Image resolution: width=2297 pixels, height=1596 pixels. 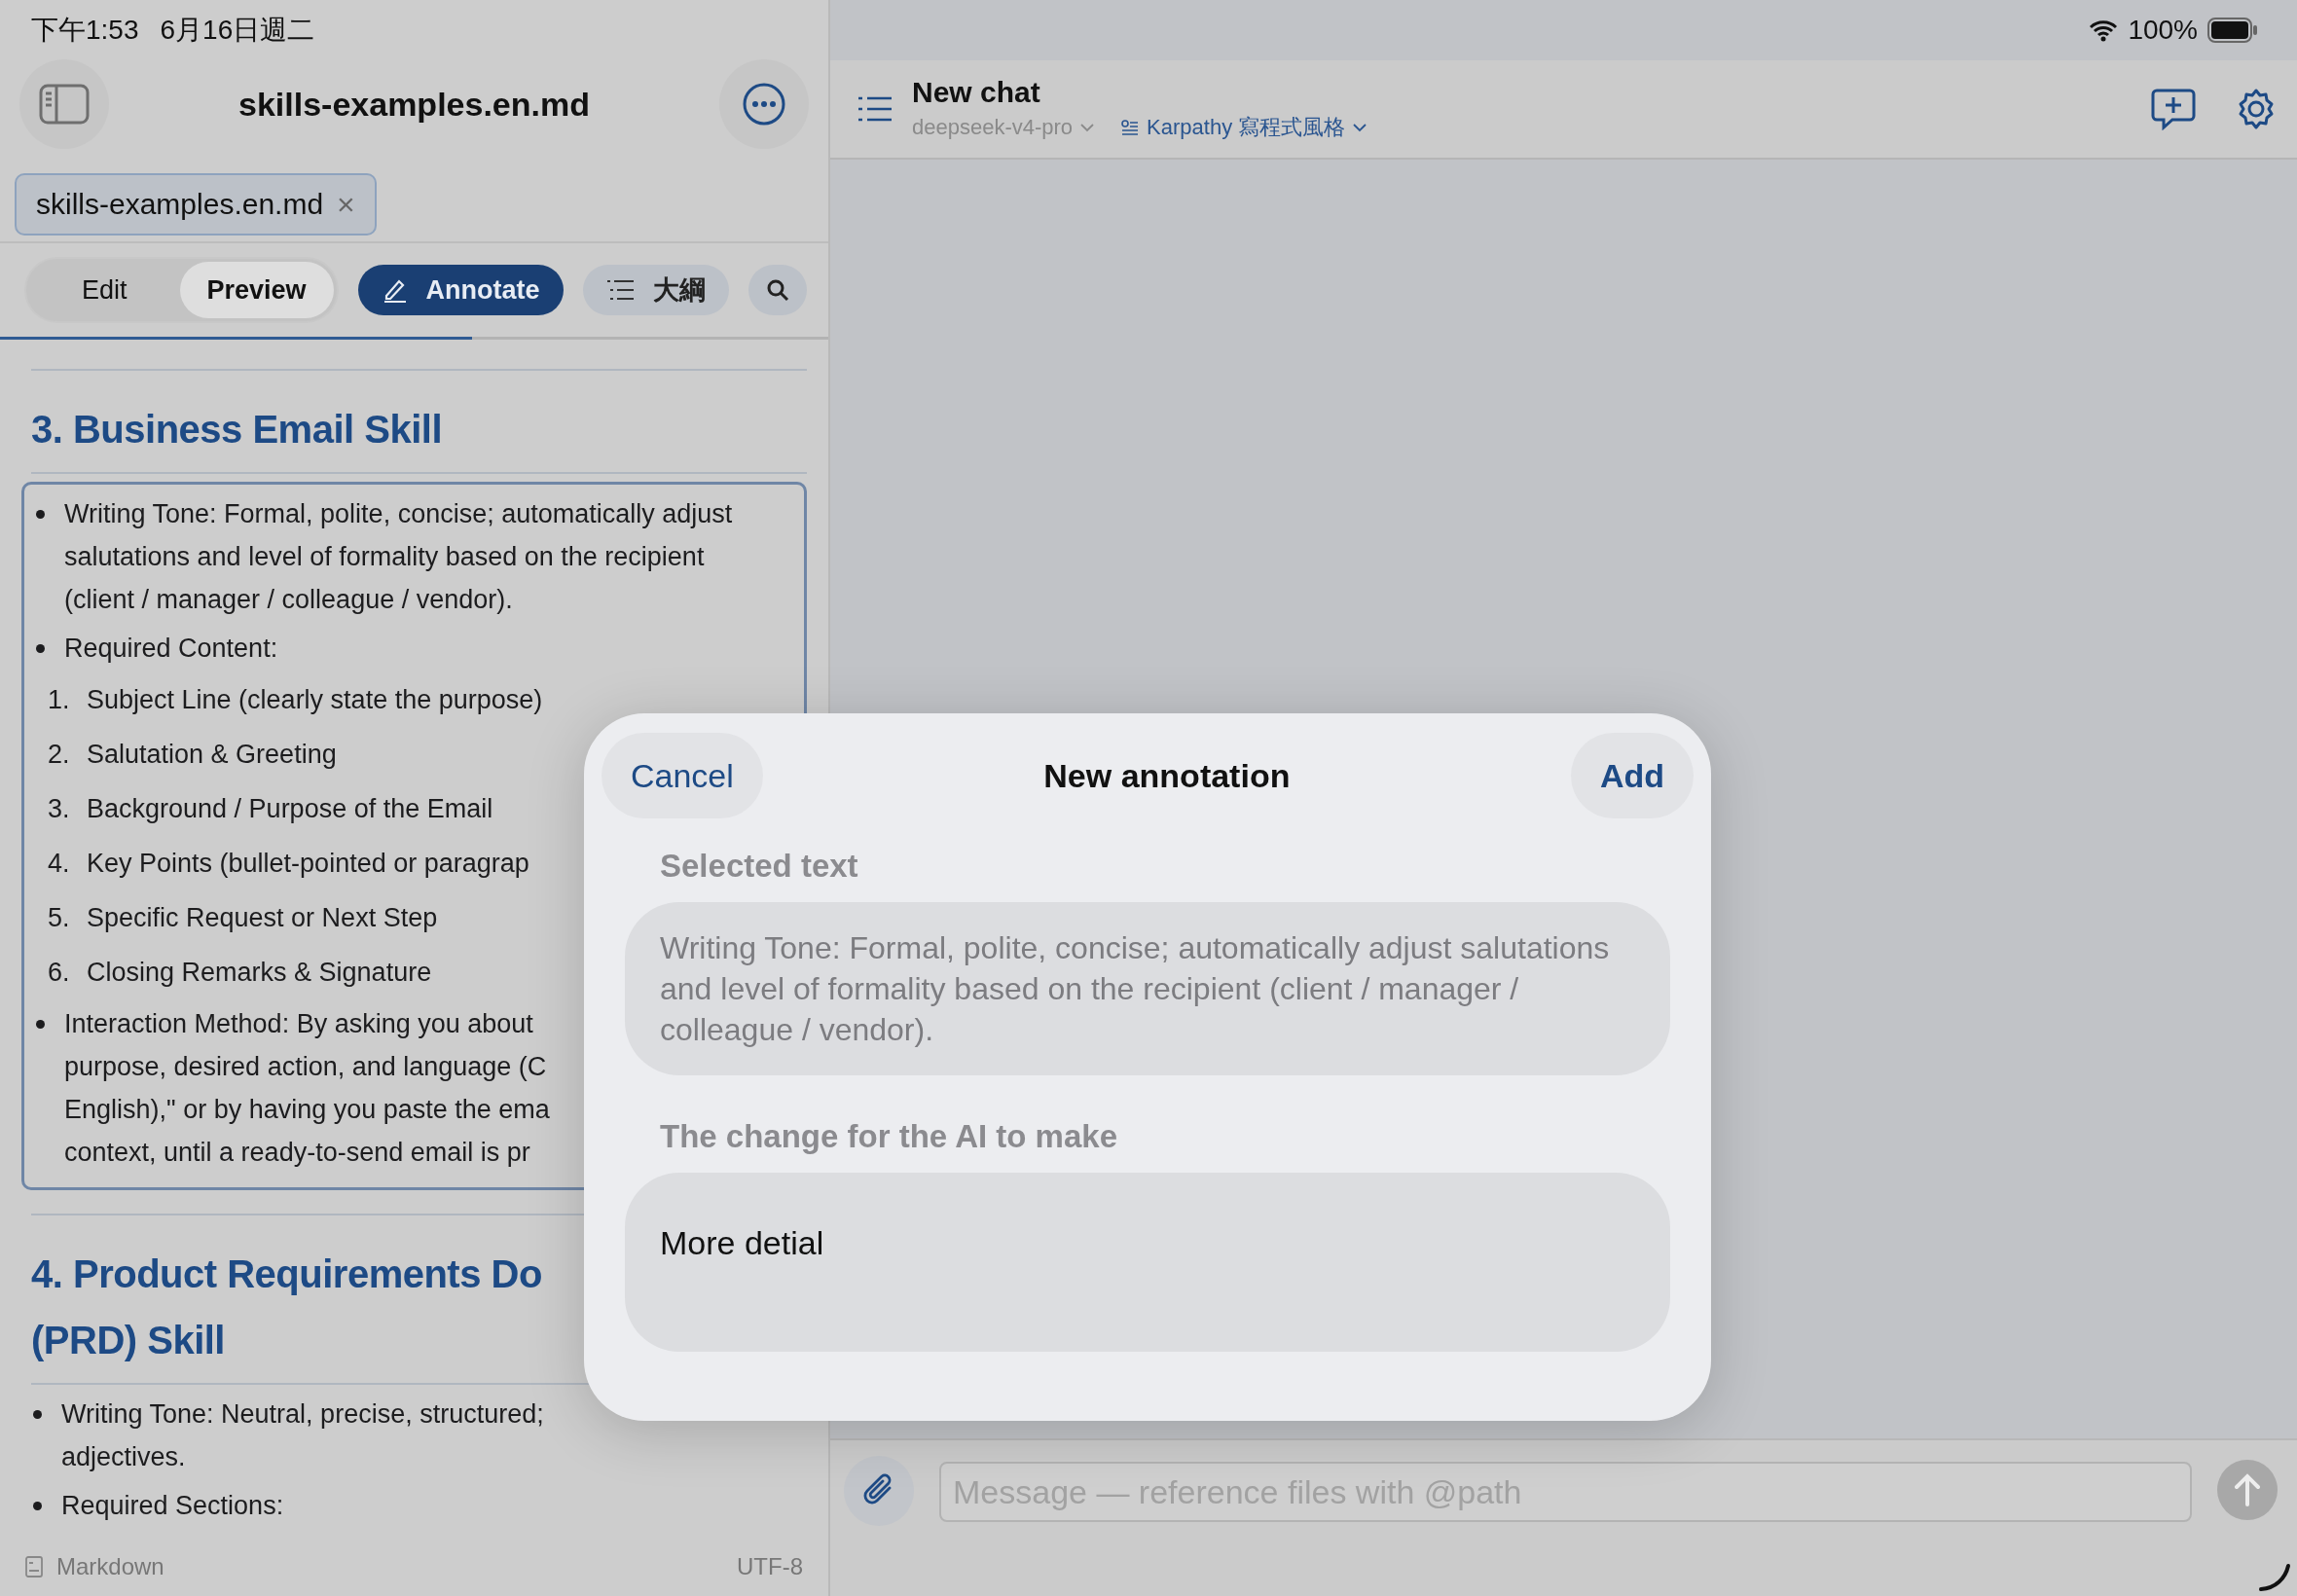 What do you see at coordinates (398, 514) in the screenshot?
I see `text-line: Writing Tone: Formal, polite, concise; automatically adjust` at bounding box center [398, 514].